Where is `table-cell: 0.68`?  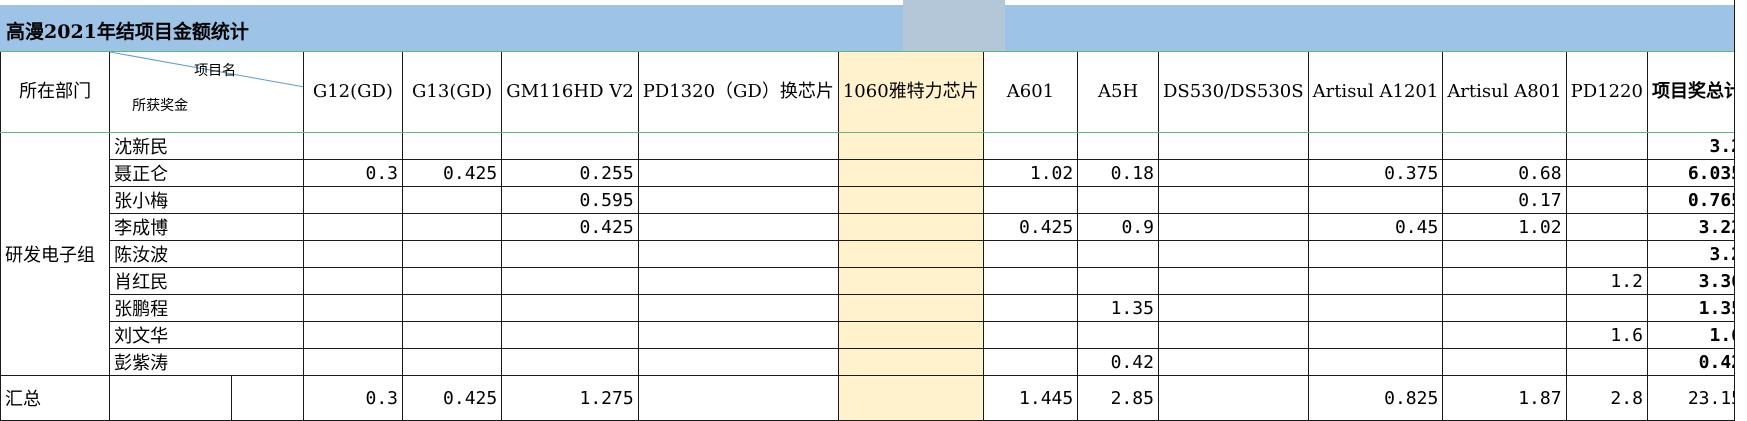 table-cell: 0.68 is located at coordinates (1504, 173).